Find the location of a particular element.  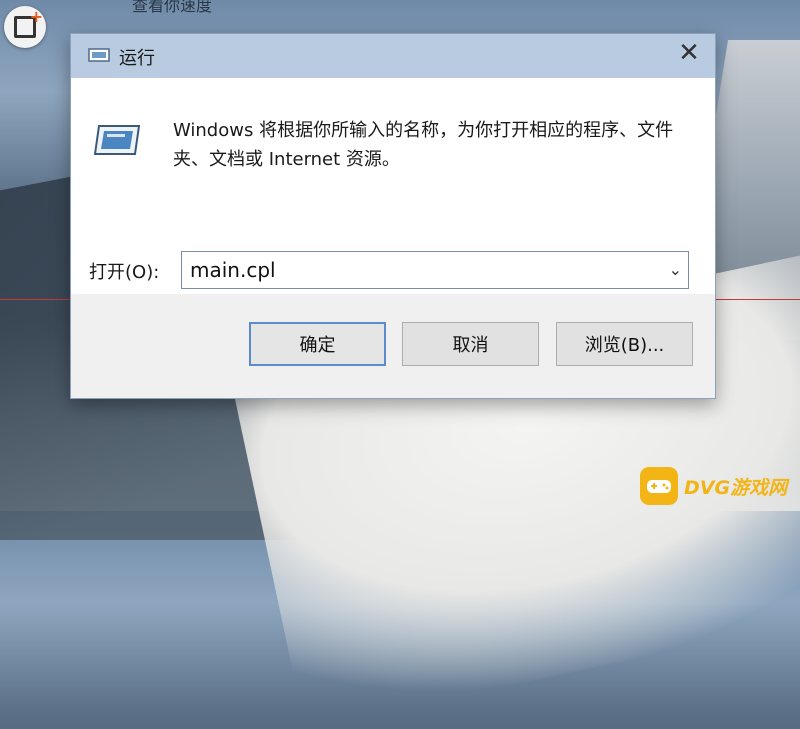

open-combobox: main.cpl ⌄ is located at coordinates (435, 270).